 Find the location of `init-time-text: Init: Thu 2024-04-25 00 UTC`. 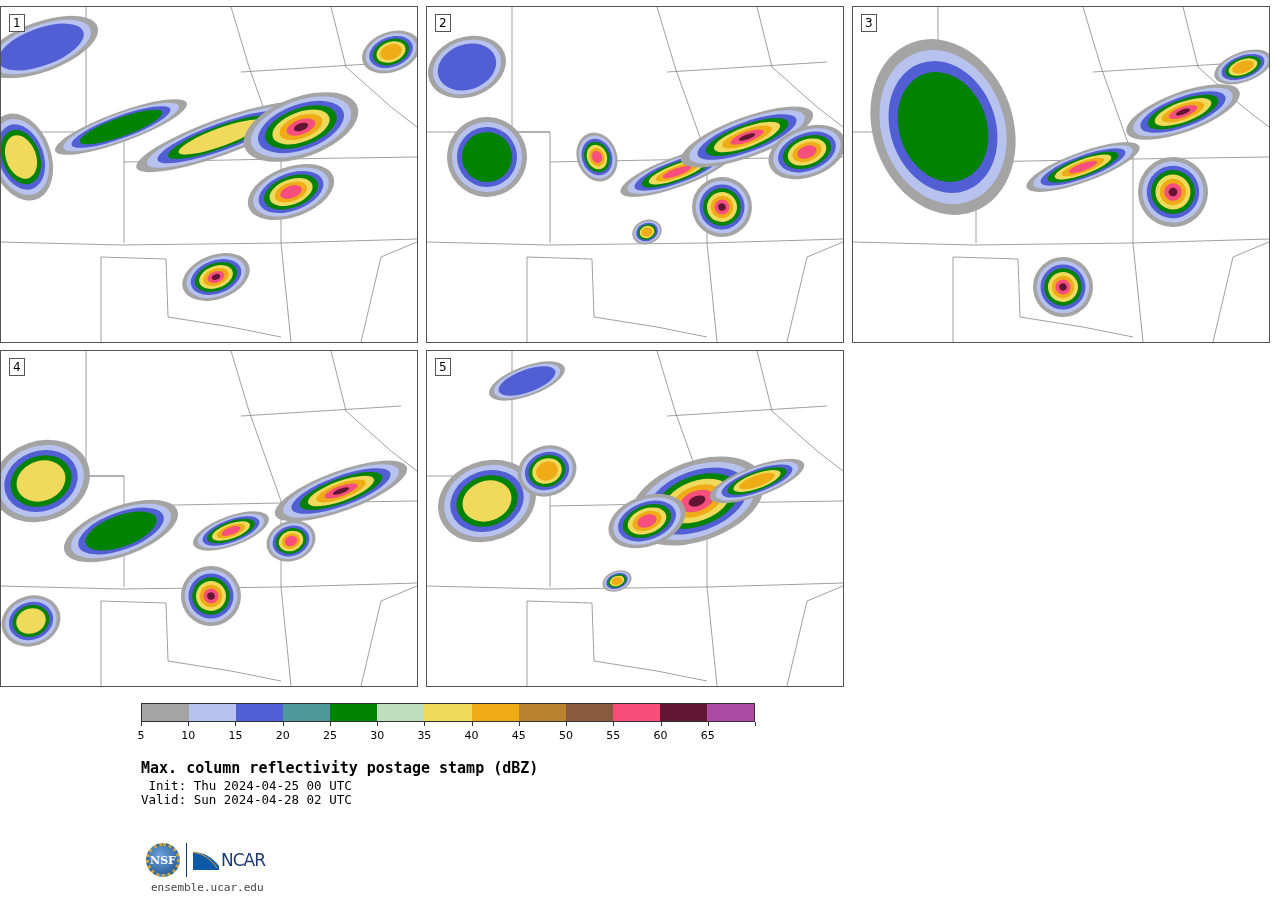

init-time-text: Init: Thu 2024-04-25 00 UTC is located at coordinates (250, 786).